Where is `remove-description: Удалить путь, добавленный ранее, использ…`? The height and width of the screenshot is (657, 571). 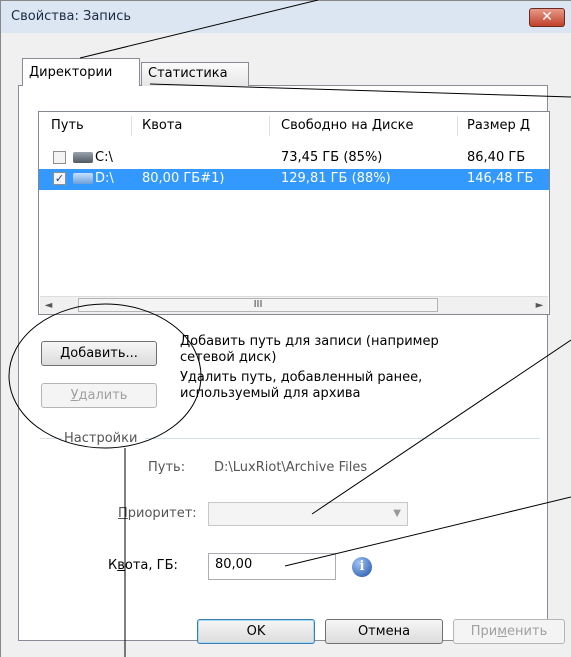
remove-description: Удалить путь, добавленный ранее, использ… is located at coordinates (301, 385).